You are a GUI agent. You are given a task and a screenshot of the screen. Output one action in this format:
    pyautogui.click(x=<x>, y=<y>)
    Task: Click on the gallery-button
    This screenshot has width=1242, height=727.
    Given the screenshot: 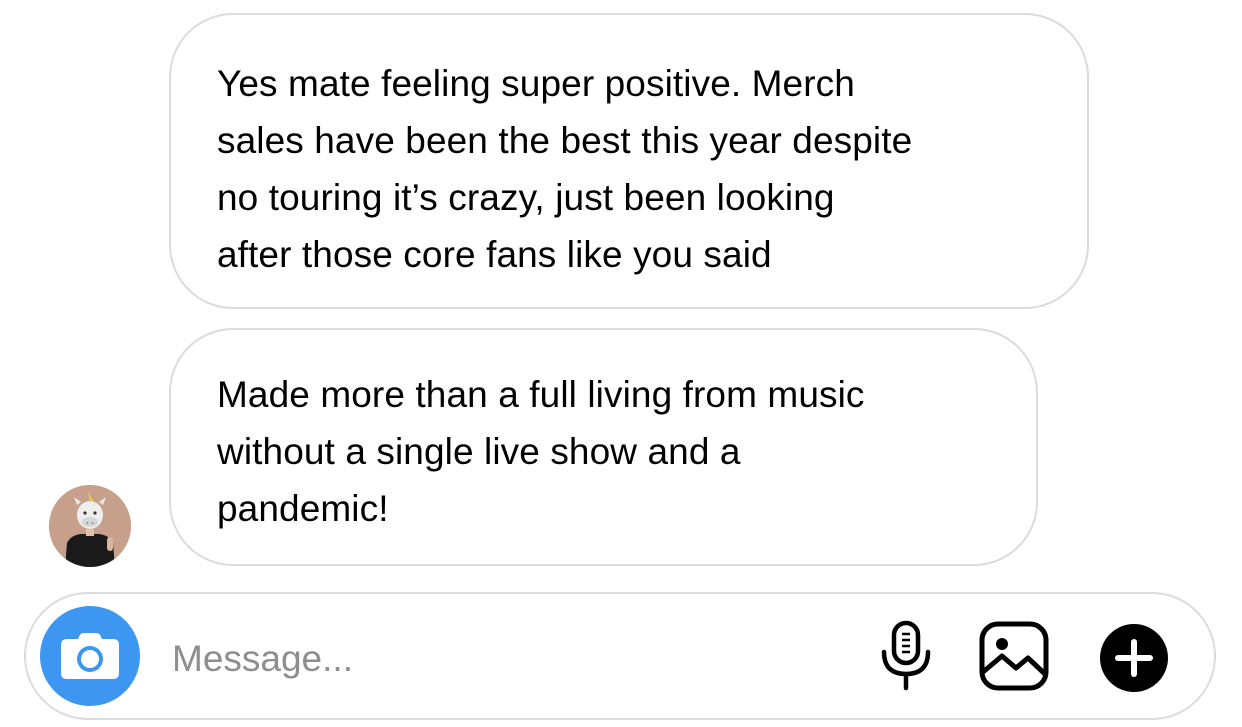 What is the action you would take?
    pyautogui.click(x=1014, y=656)
    